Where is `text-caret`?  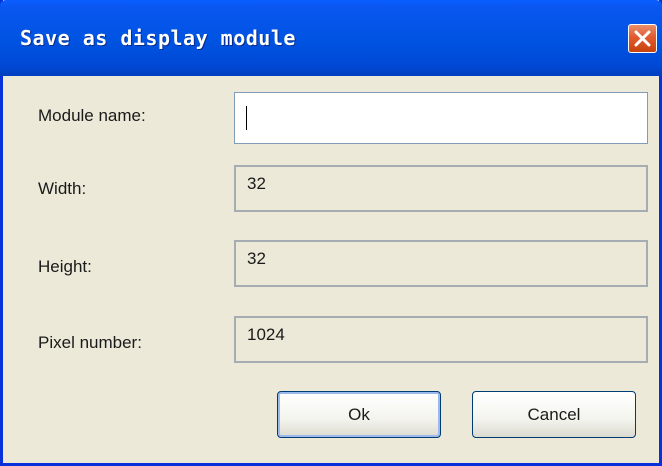
text-caret is located at coordinates (246, 118).